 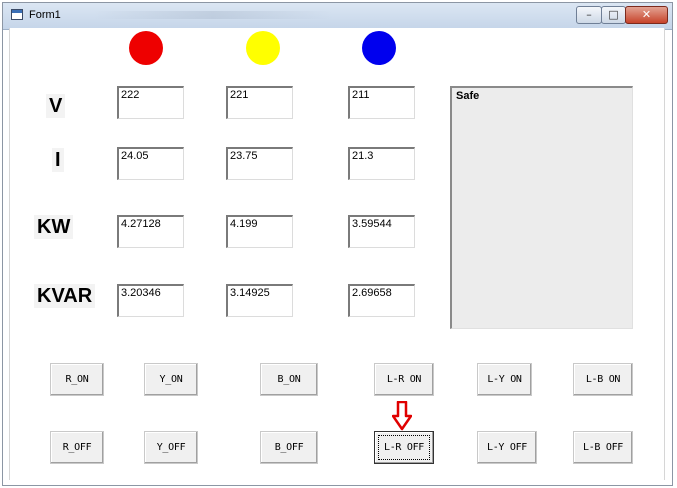 I want to click on window-title: Form1, so click(x=45, y=15).